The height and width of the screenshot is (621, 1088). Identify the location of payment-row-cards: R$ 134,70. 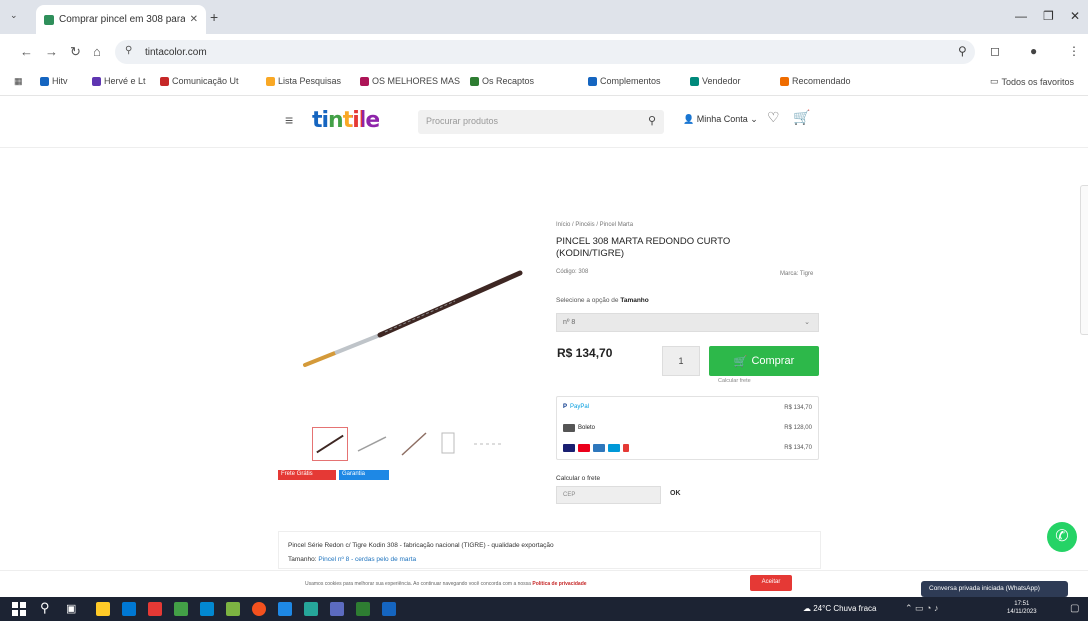
(688, 449).